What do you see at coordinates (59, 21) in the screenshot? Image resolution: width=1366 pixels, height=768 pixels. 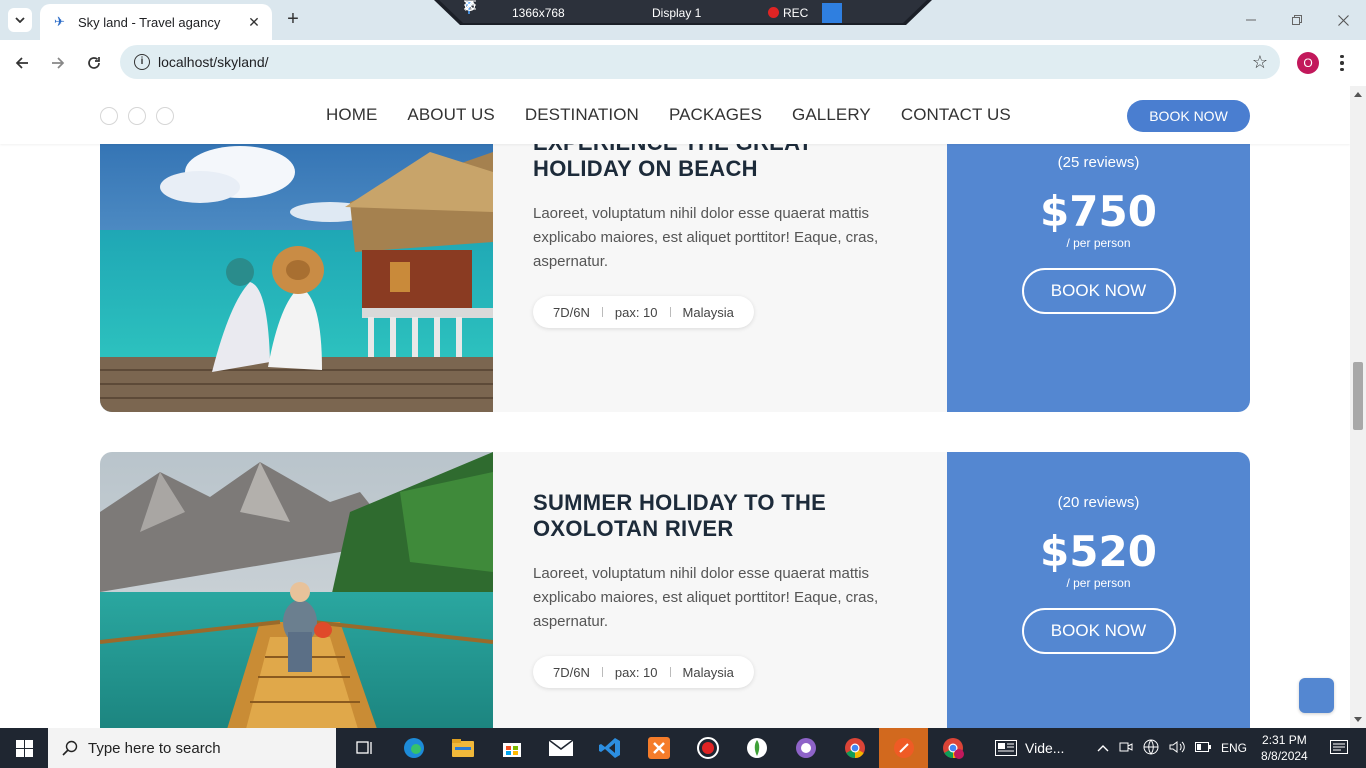 I see `airplane-icon: ✈` at bounding box center [59, 21].